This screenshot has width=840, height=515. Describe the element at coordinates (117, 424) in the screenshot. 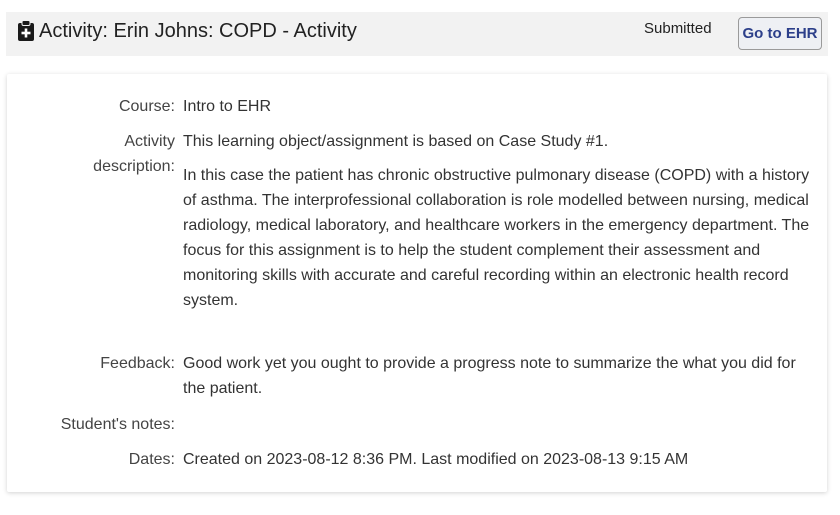

I see `student-notes-label: Student's notes:` at that location.